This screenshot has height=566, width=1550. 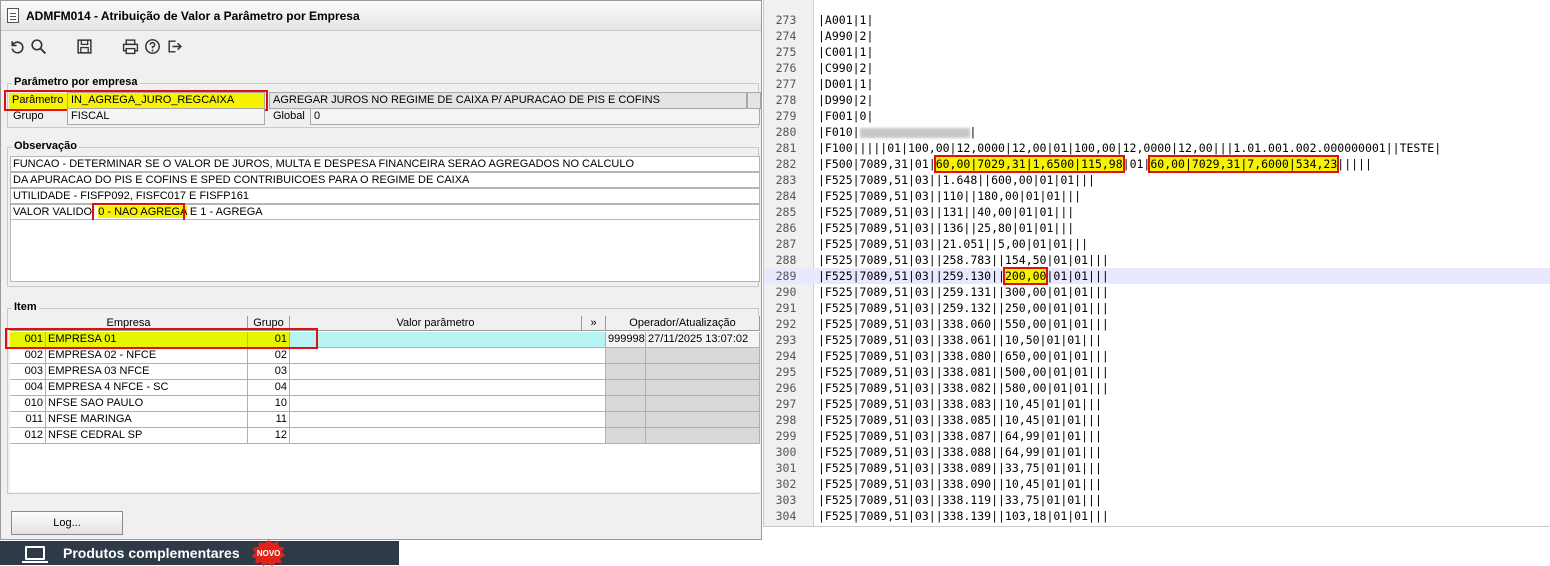 I want to click on line-number: 304, so click(x=786, y=516).